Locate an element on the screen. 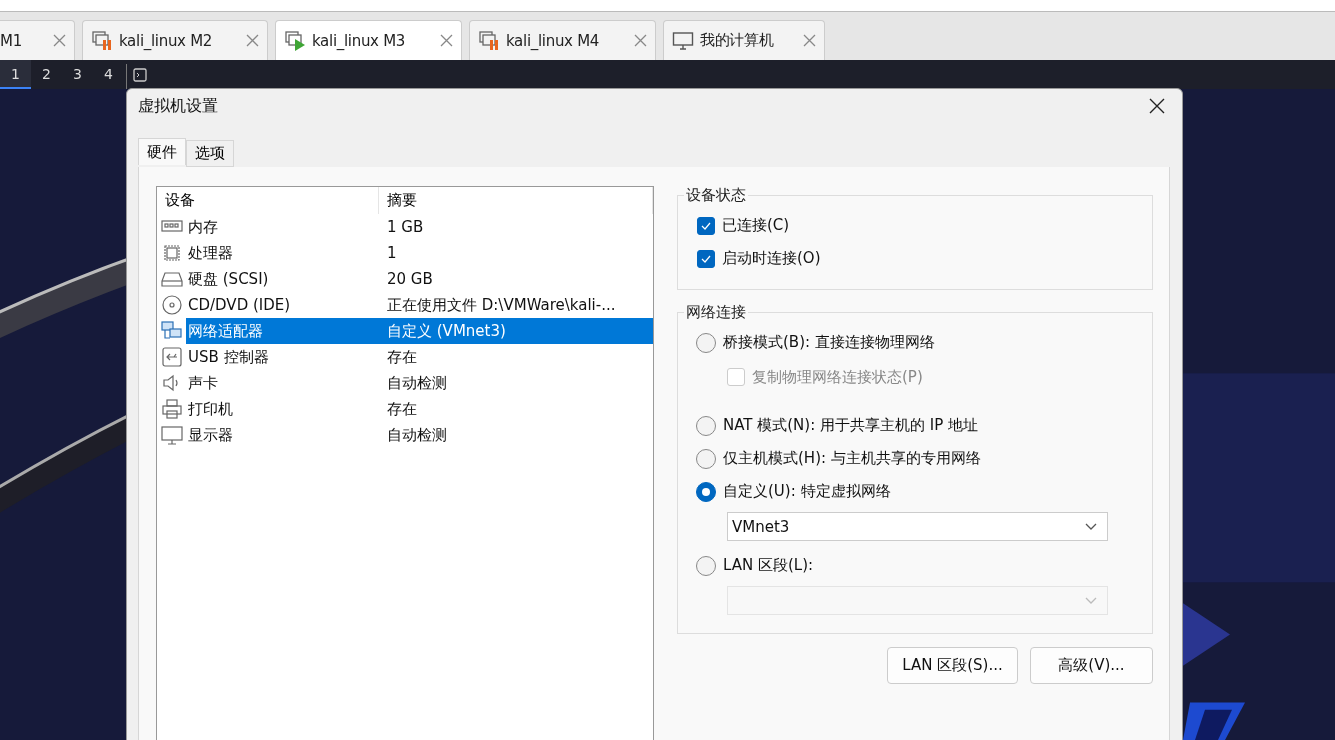 This screenshot has width=1335, height=740. device-cell: USB 控制器 is located at coordinates (282, 357).